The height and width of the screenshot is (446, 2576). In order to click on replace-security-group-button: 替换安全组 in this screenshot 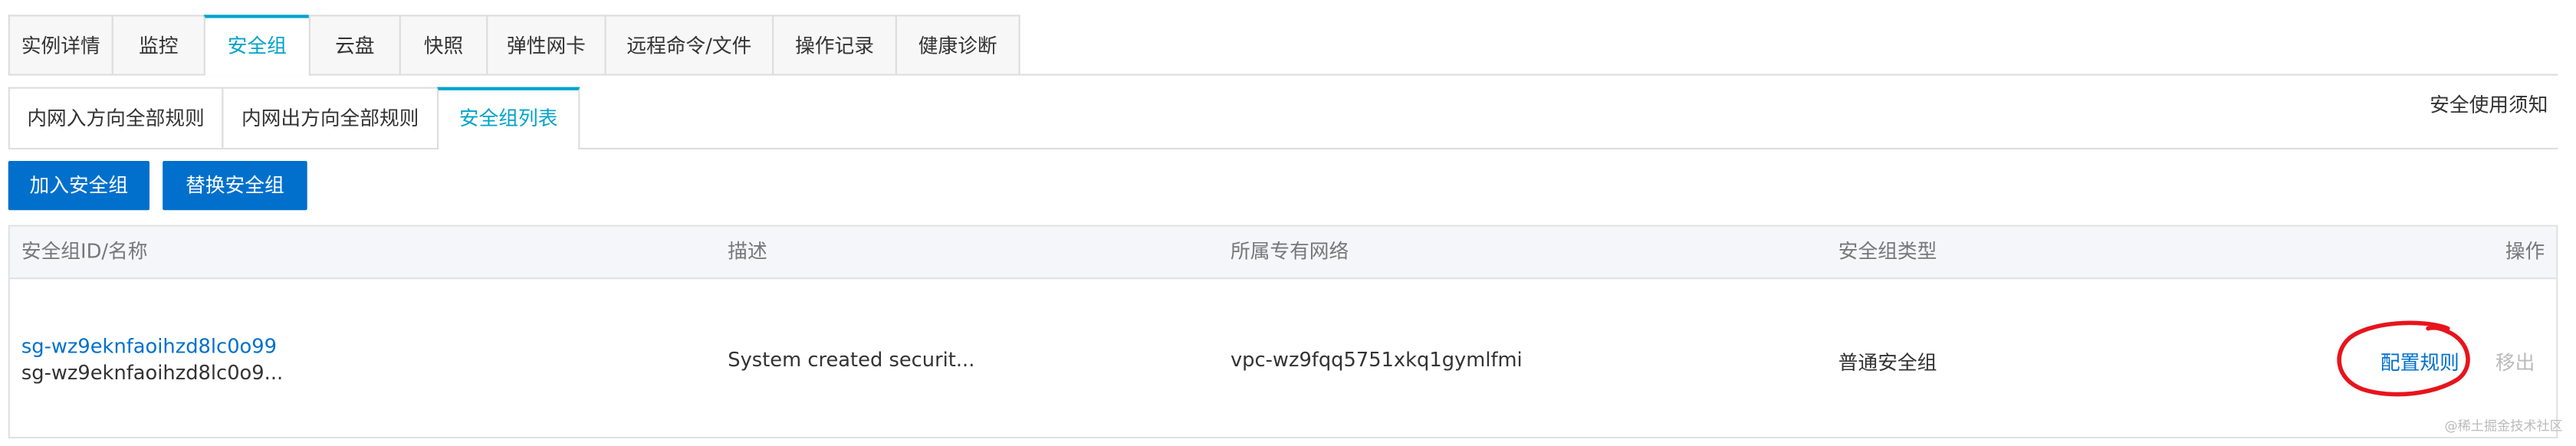, I will do `click(235, 186)`.